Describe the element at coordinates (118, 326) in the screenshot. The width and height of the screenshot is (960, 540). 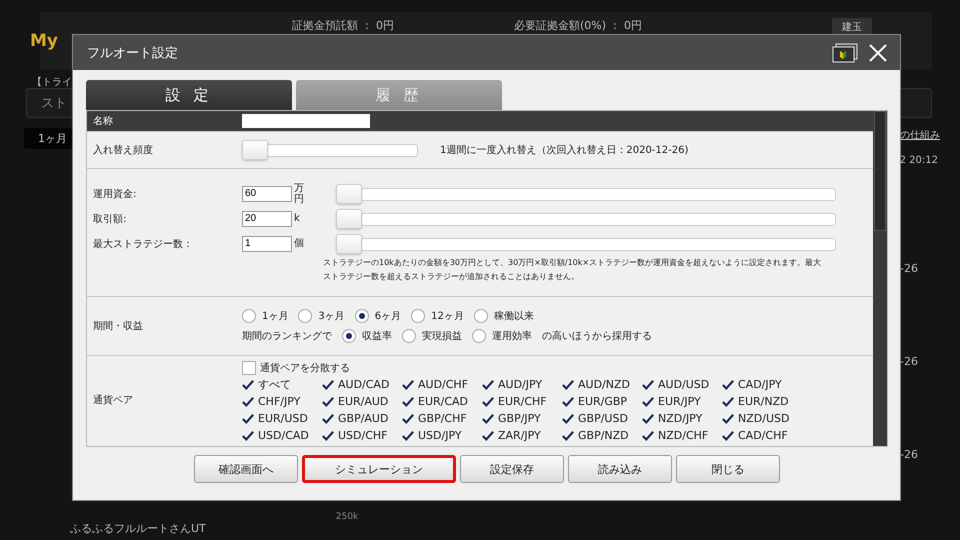
I see `period-label: 期間・収益` at that location.